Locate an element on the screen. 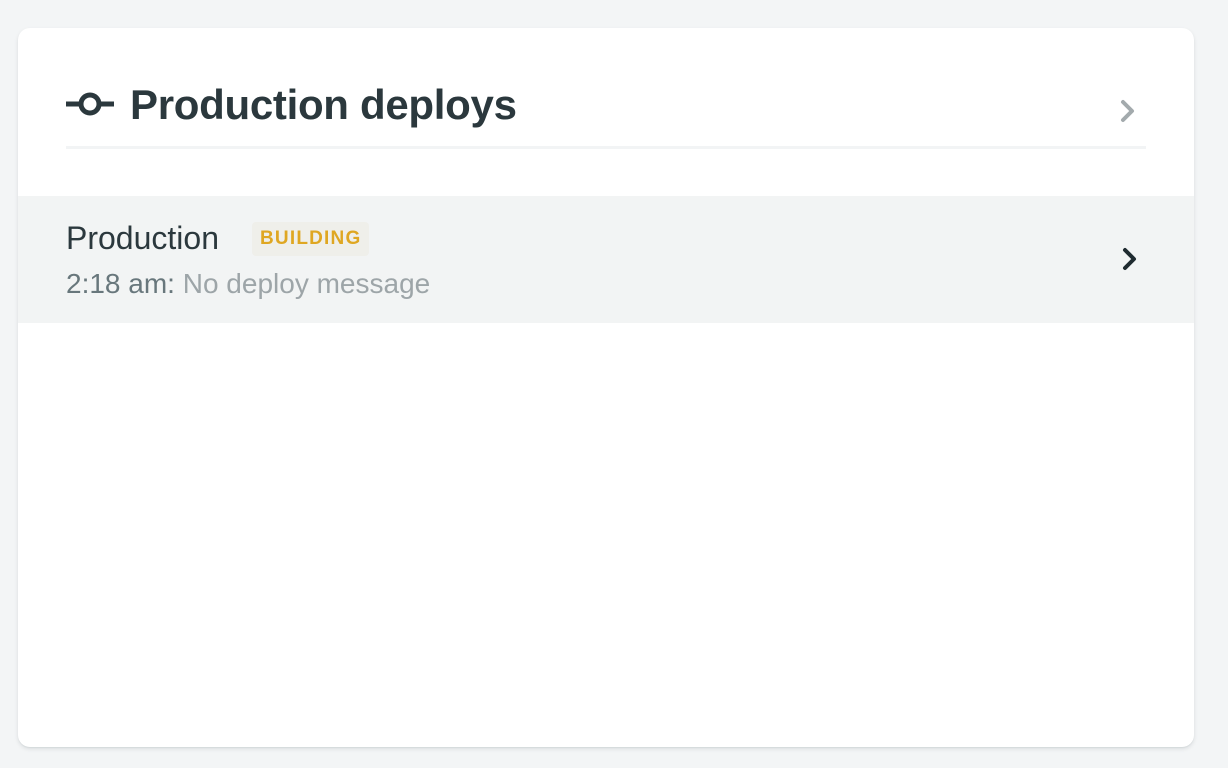 The width and height of the screenshot is (1228, 768). card-header: Production deploys is located at coordinates (606, 112).